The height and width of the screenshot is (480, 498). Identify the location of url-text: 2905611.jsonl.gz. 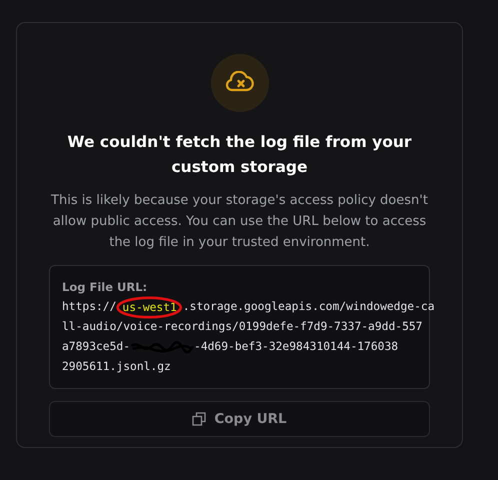
(116, 367).